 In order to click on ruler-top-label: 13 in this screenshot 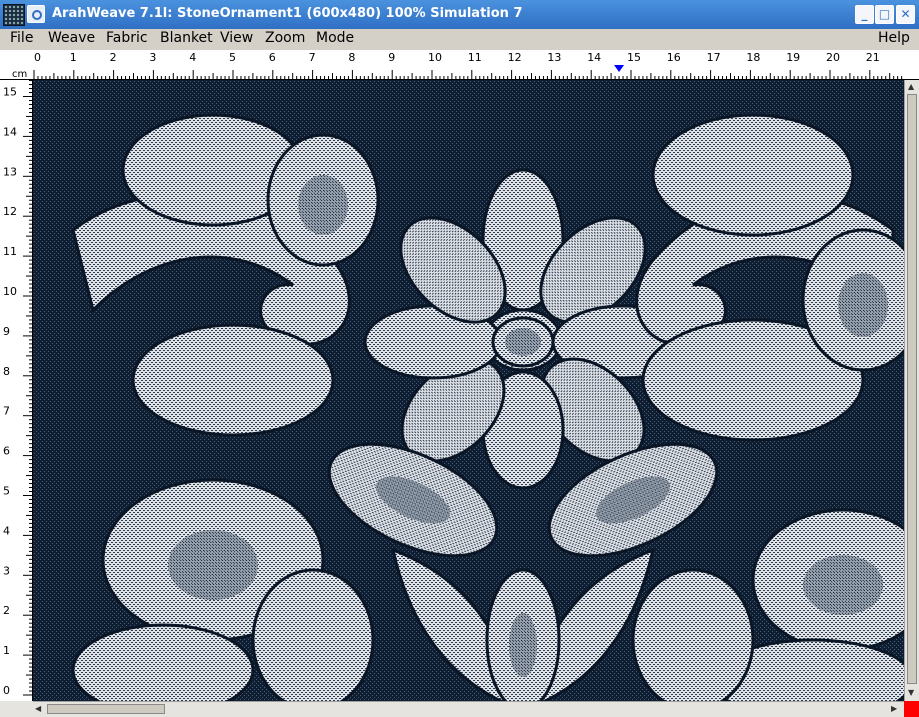, I will do `click(554, 57)`.